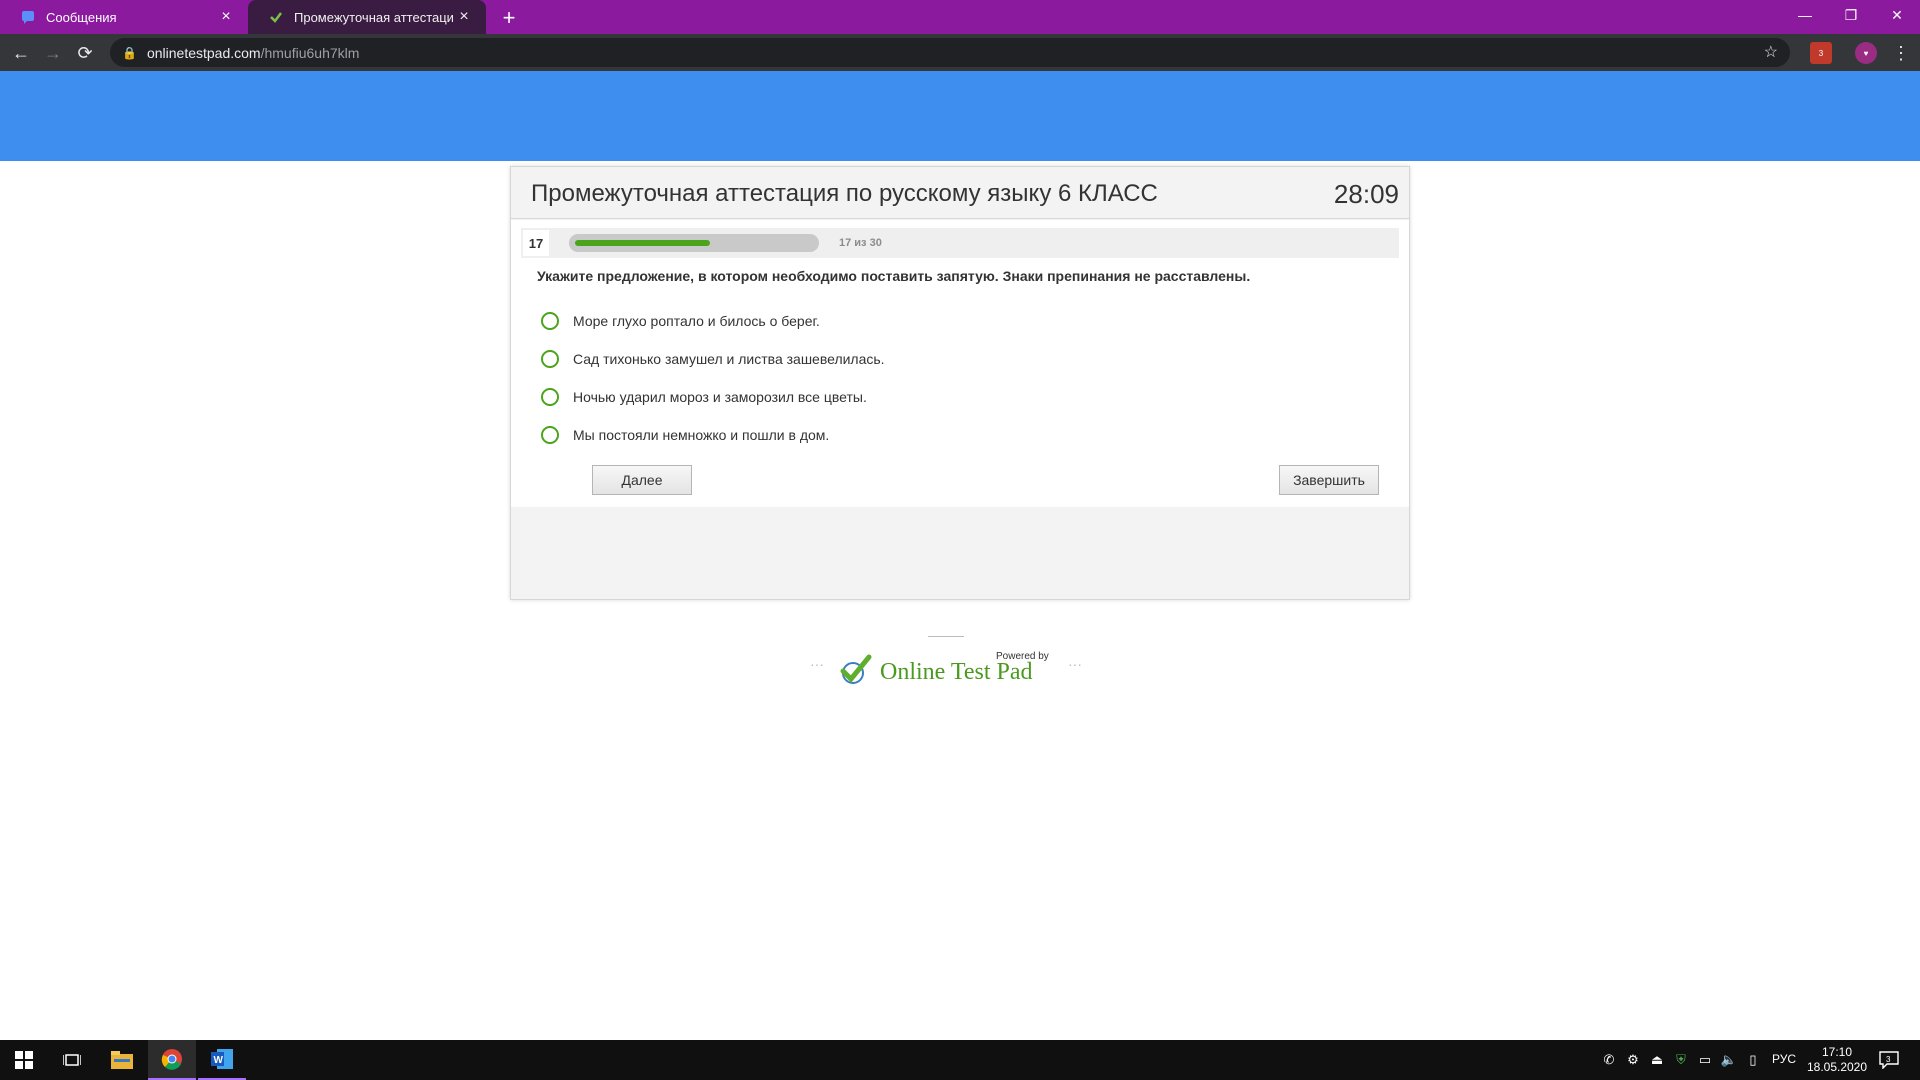 The height and width of the screenshot is (1080, 1920). Describe the element at coordinates (950, 52) in the screenshot. I see `address-bar: 🔒 onlinetestpad.com /hmufiu6uh7klm ☆` at that location.